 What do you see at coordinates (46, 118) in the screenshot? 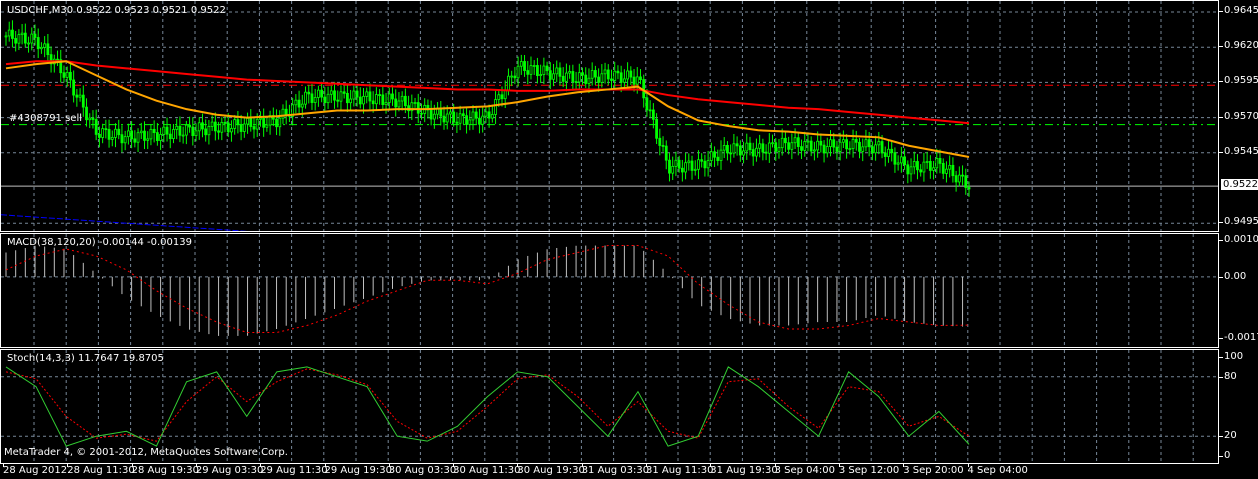
I see `order-label: #4308791 sell` at bounding box center [46, 118].